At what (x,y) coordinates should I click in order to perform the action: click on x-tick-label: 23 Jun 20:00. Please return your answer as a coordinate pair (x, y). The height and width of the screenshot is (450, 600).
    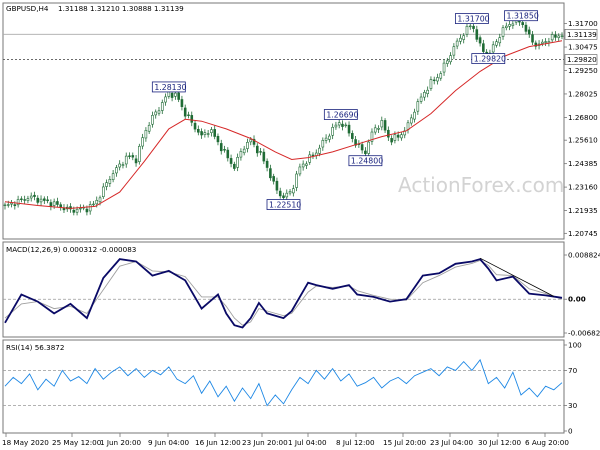
    Looking at the image, I should click on (265, 442).